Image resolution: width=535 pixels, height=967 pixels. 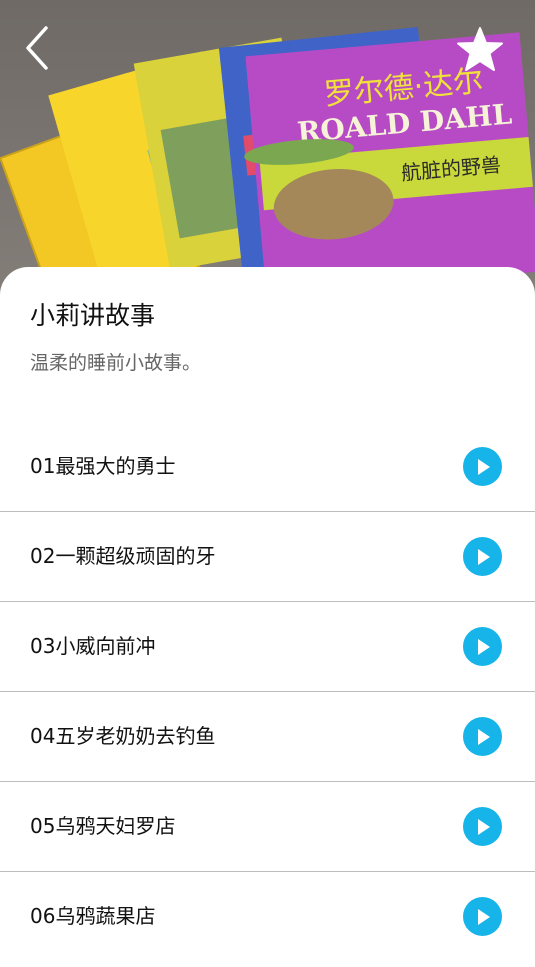 I want to click on episode-item: 01最强大的勇士, so click(x=267, y=467).